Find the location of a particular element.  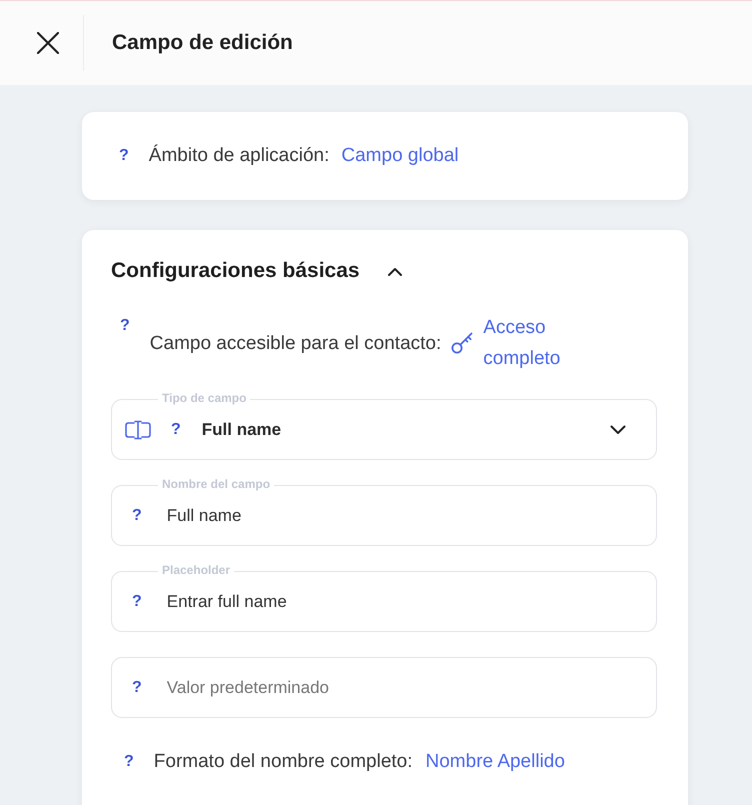

format-label: Formato del nombre completo: is located at coordinates (283, 762).